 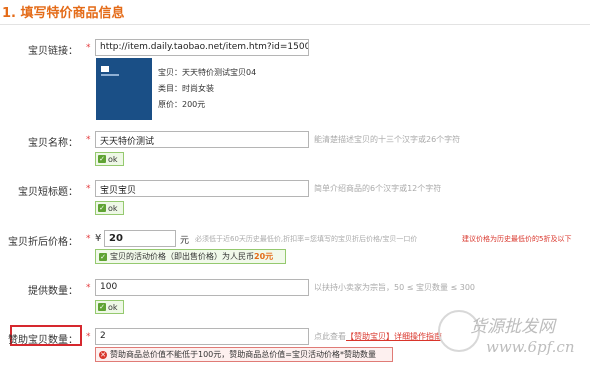 What do you see at coordinates (264, 256) in the screenshot?
I see `success-amount: 20元` at bounding box center [264, 256].